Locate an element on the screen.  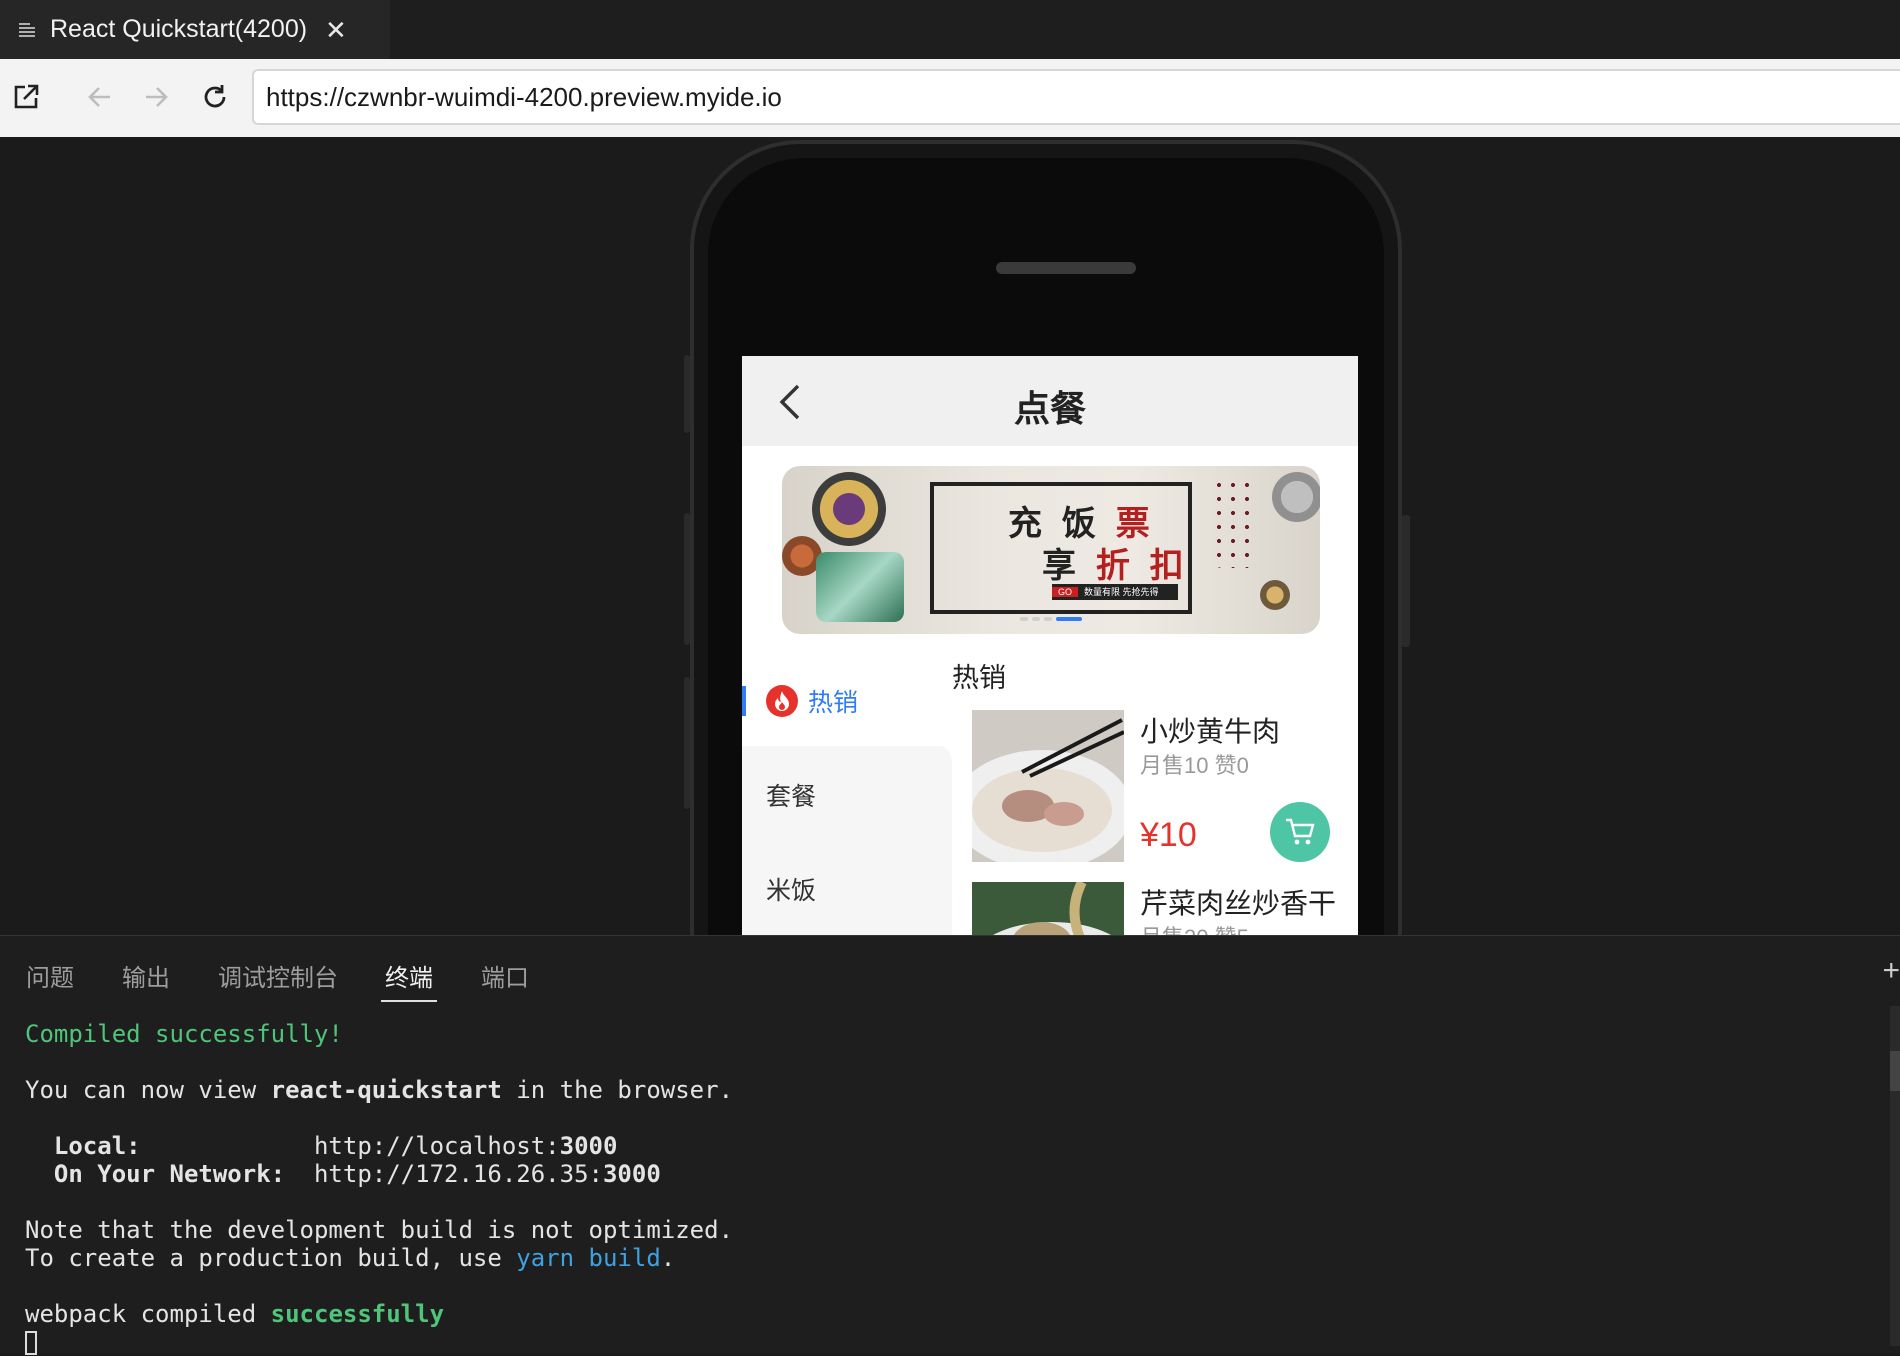
dish-sales: 月售10 赞0 is located at coordinates (1194, 765).